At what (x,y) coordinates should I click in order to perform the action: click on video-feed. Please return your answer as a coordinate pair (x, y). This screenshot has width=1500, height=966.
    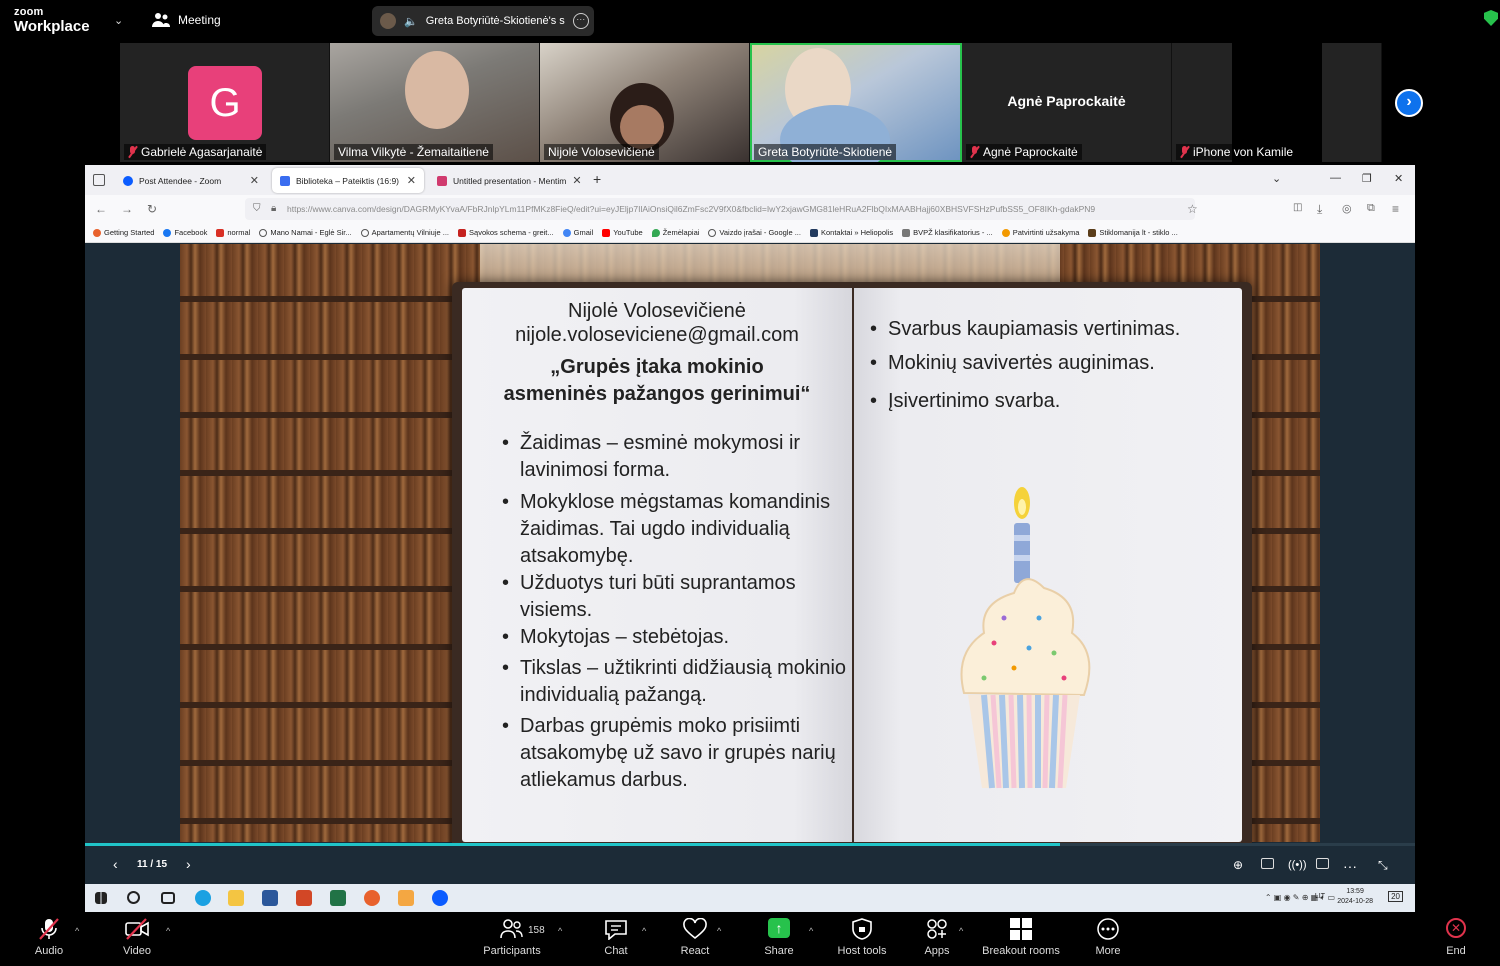
    Looking at the image, I should click on (437, 90).